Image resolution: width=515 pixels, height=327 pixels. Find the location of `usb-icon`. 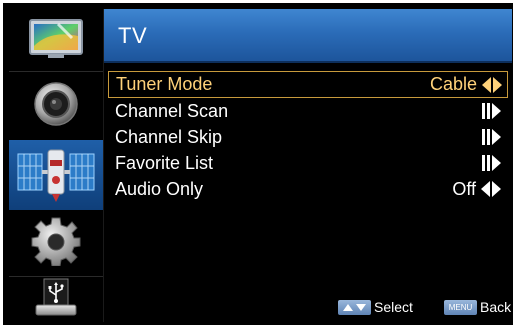

usb-icon is located at coordinates (56, 299).